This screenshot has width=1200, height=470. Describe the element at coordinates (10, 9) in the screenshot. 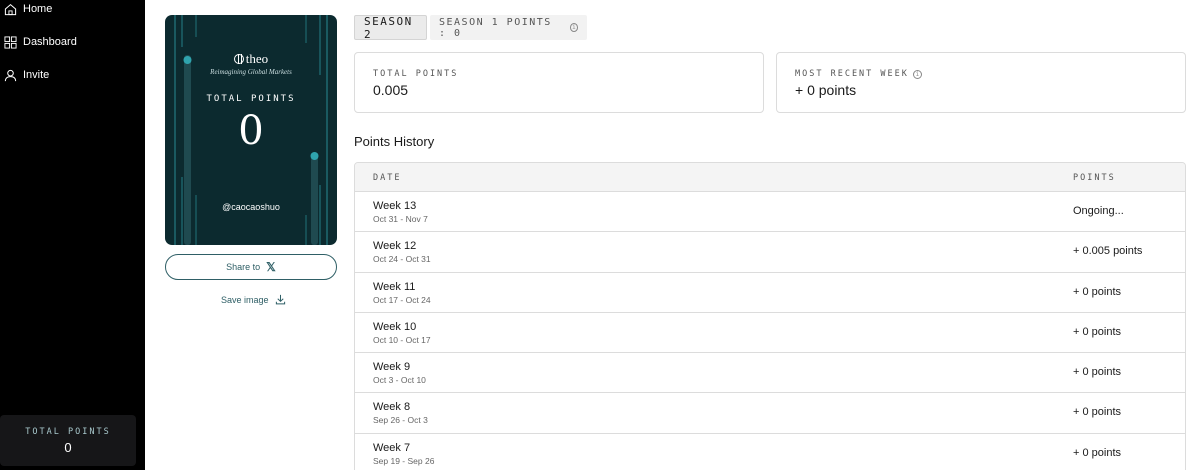

I see `home-icon` at that location.